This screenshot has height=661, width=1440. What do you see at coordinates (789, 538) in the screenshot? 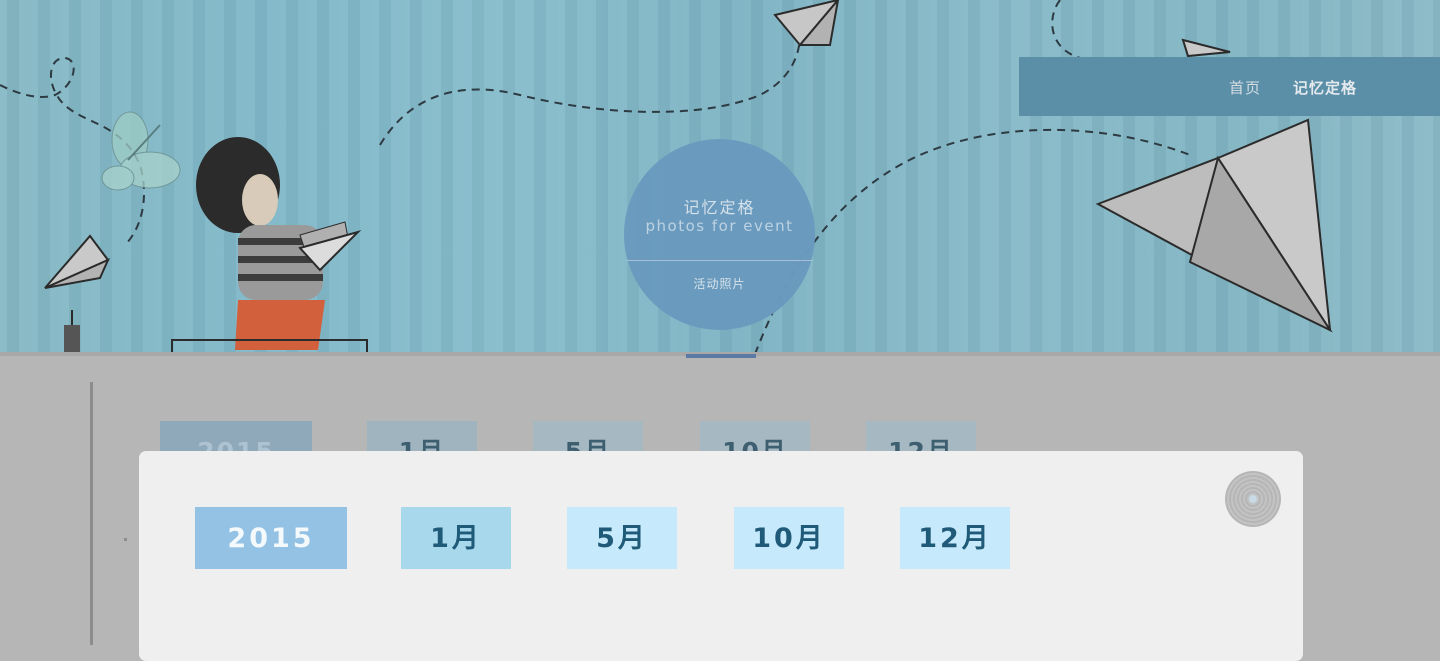
I see `month-chip: 10月` at bounding box center [789, 538].